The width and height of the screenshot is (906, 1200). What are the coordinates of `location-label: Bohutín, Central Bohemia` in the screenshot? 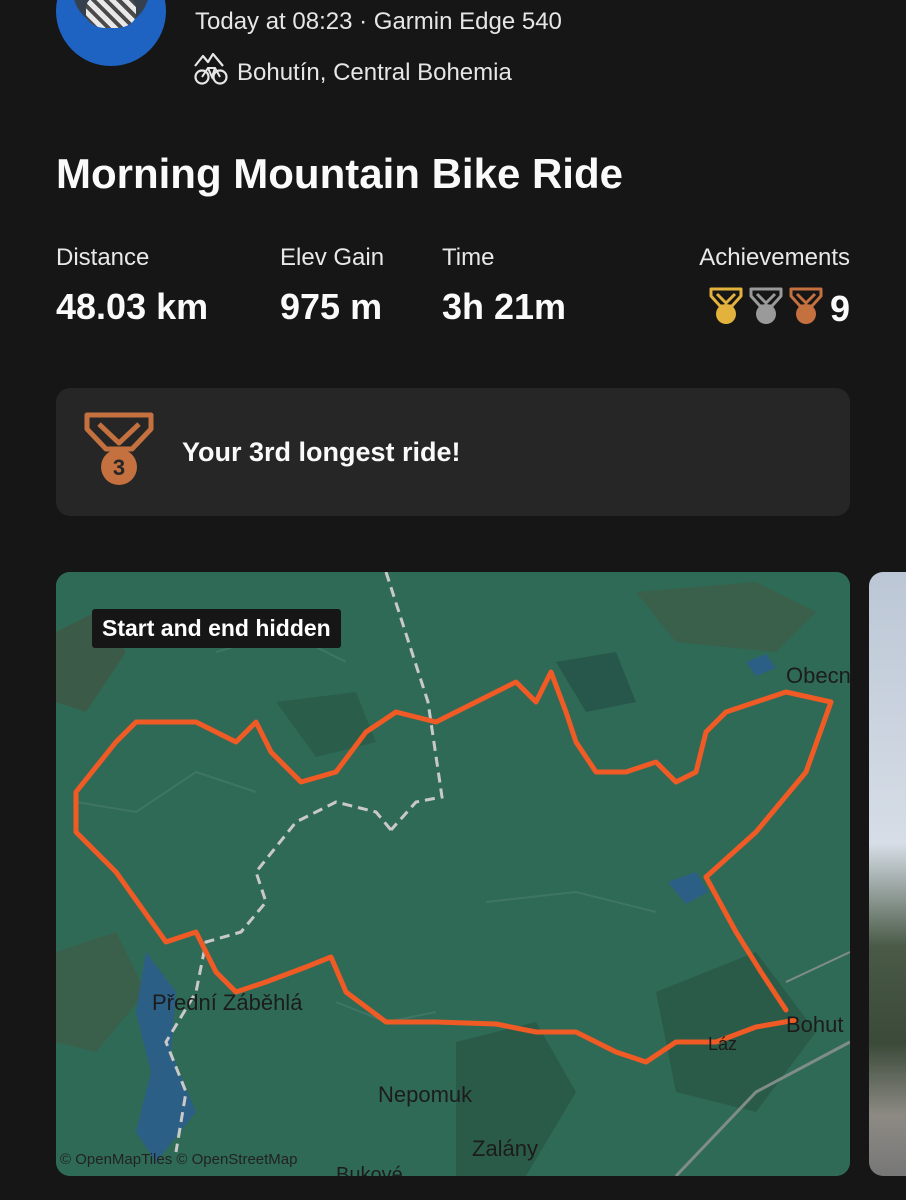 It's located at (374, 72).